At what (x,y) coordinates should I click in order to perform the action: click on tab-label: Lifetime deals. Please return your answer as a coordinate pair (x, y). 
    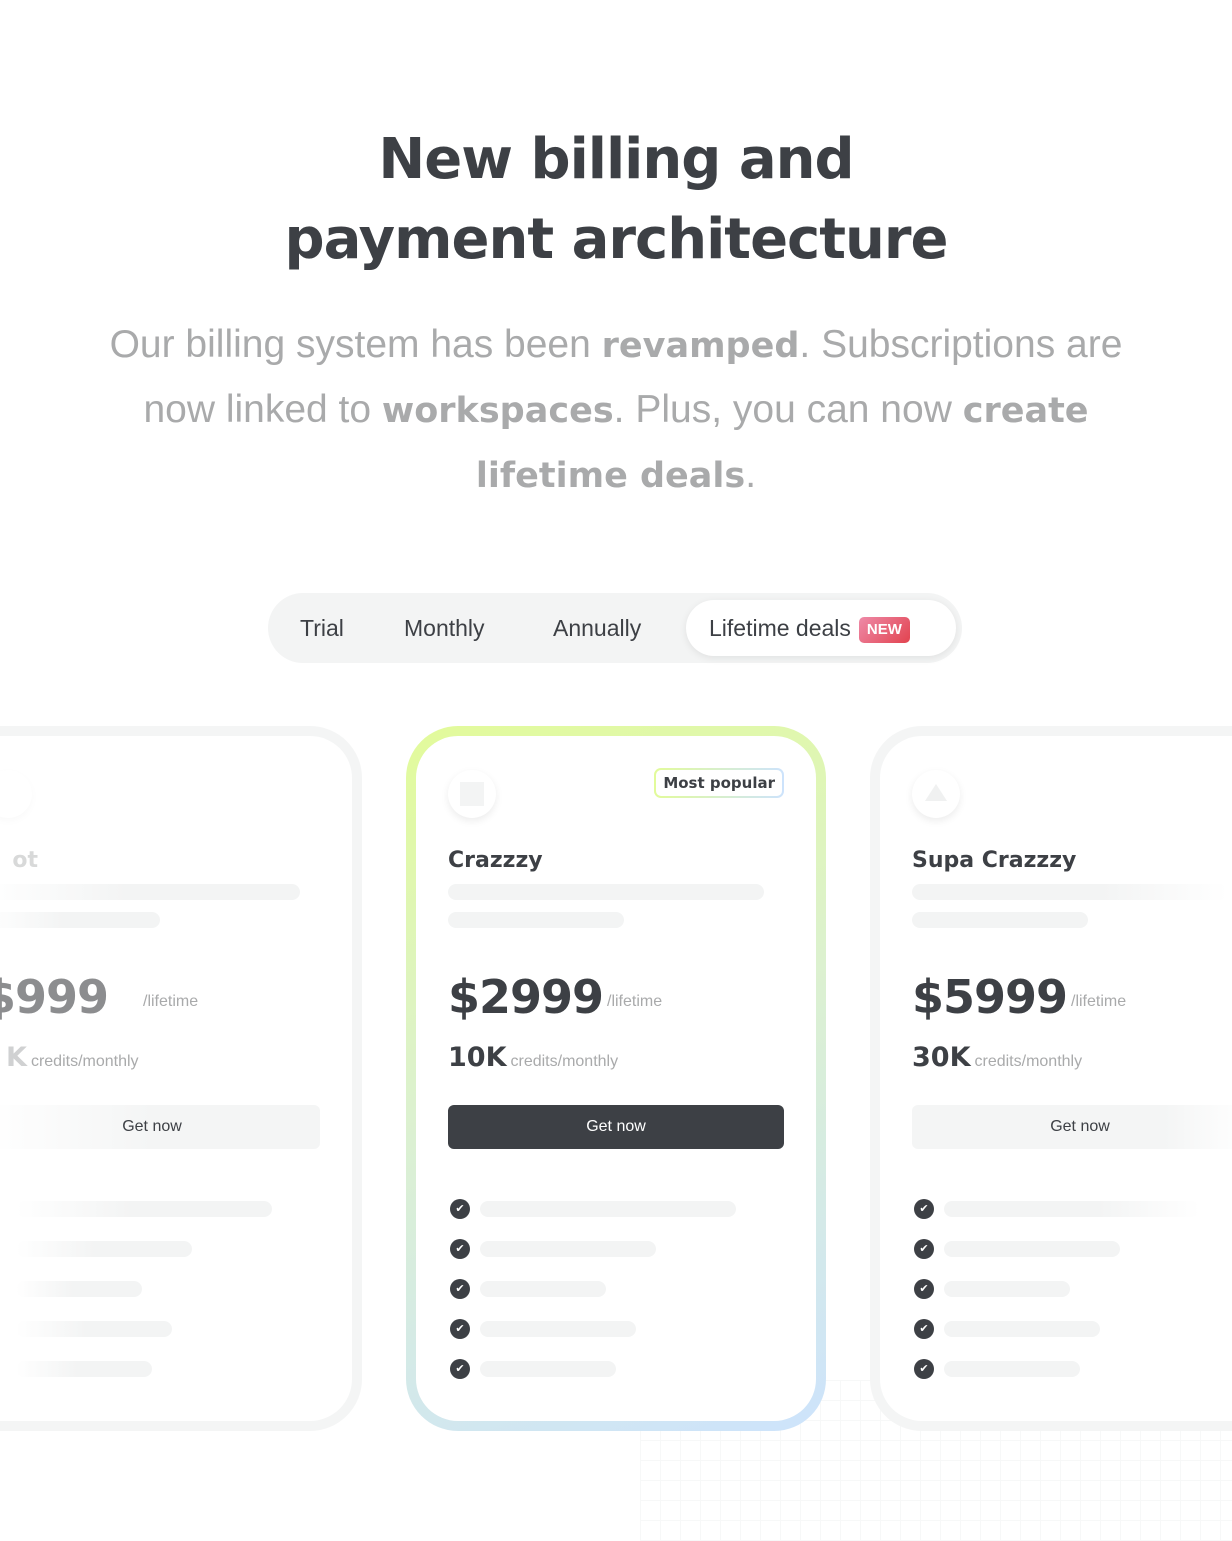
    Looking at the image, I should click on (780, 628).